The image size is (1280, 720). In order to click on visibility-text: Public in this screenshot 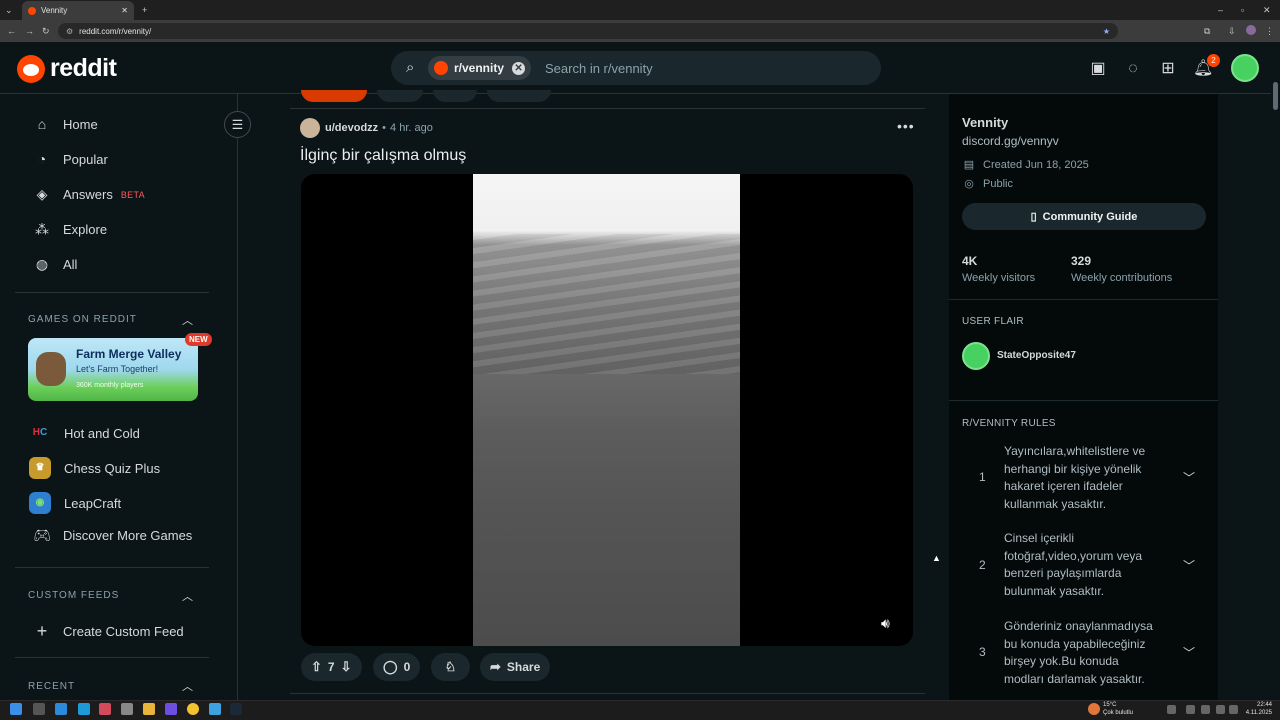, I will do `click(998, 183)`.